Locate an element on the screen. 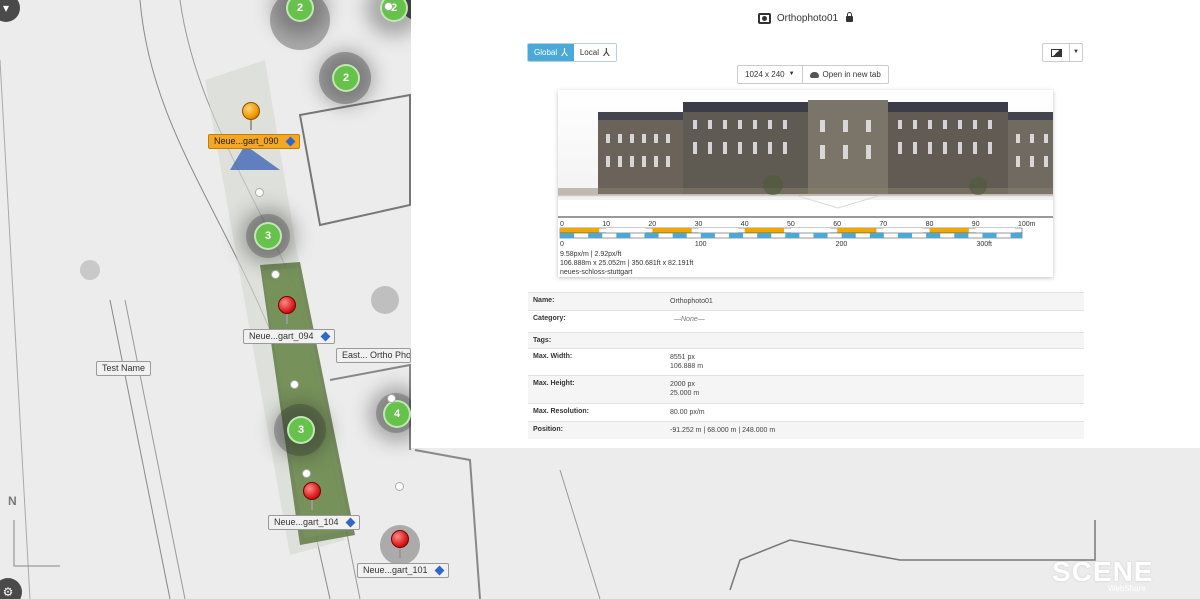 The image size is (1200, 599). marker-label: Neue...gart_090 is located at coordinates (254, 141).